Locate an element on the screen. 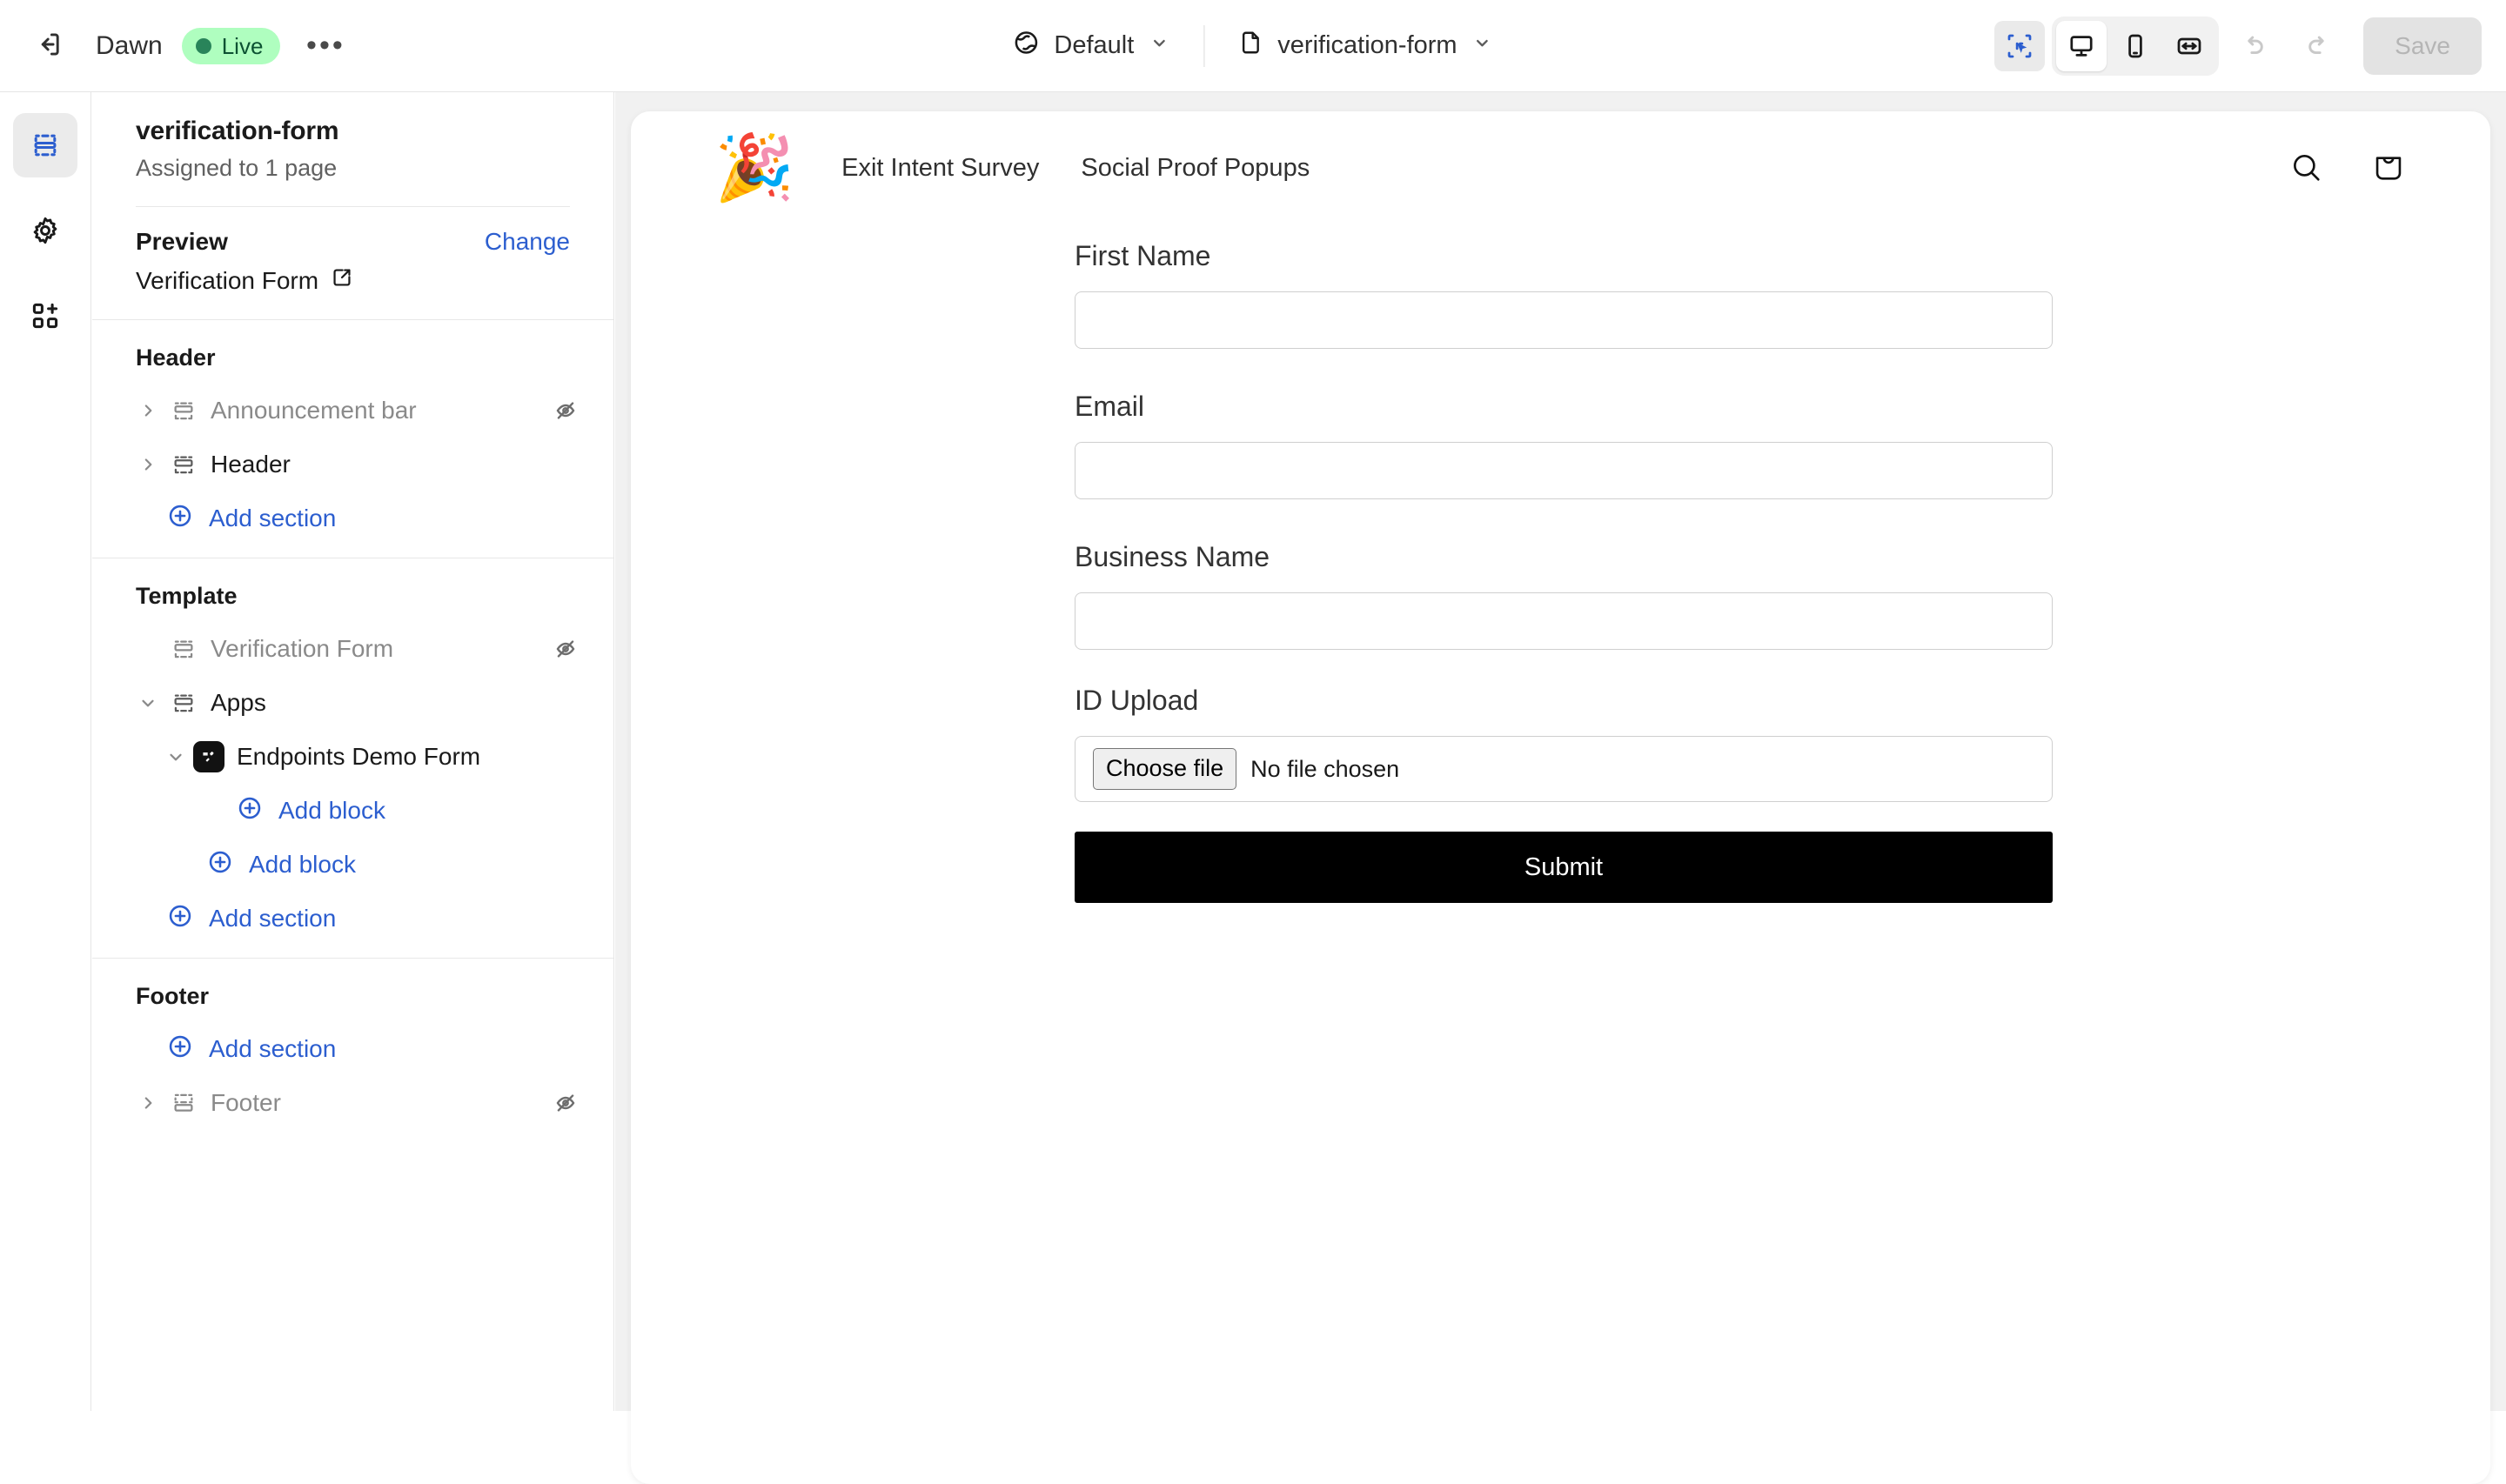 Image resolution: width=2506 pixels, height=1484 pixels. section-label: Apps is located at coordinates (239, 702).